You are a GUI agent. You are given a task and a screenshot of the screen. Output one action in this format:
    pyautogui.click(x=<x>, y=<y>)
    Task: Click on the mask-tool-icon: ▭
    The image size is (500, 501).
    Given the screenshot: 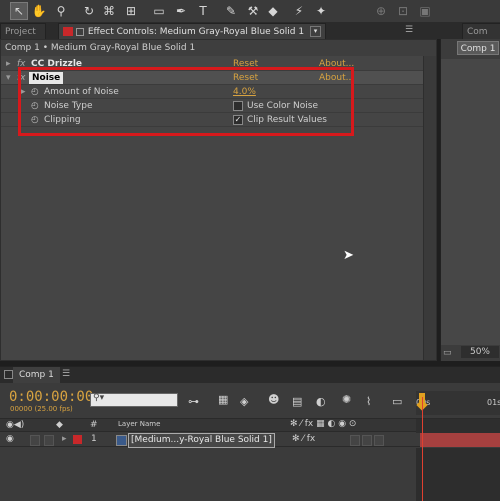 What is the action you would take?
    pyautogui.click(x=159, y=11)
    